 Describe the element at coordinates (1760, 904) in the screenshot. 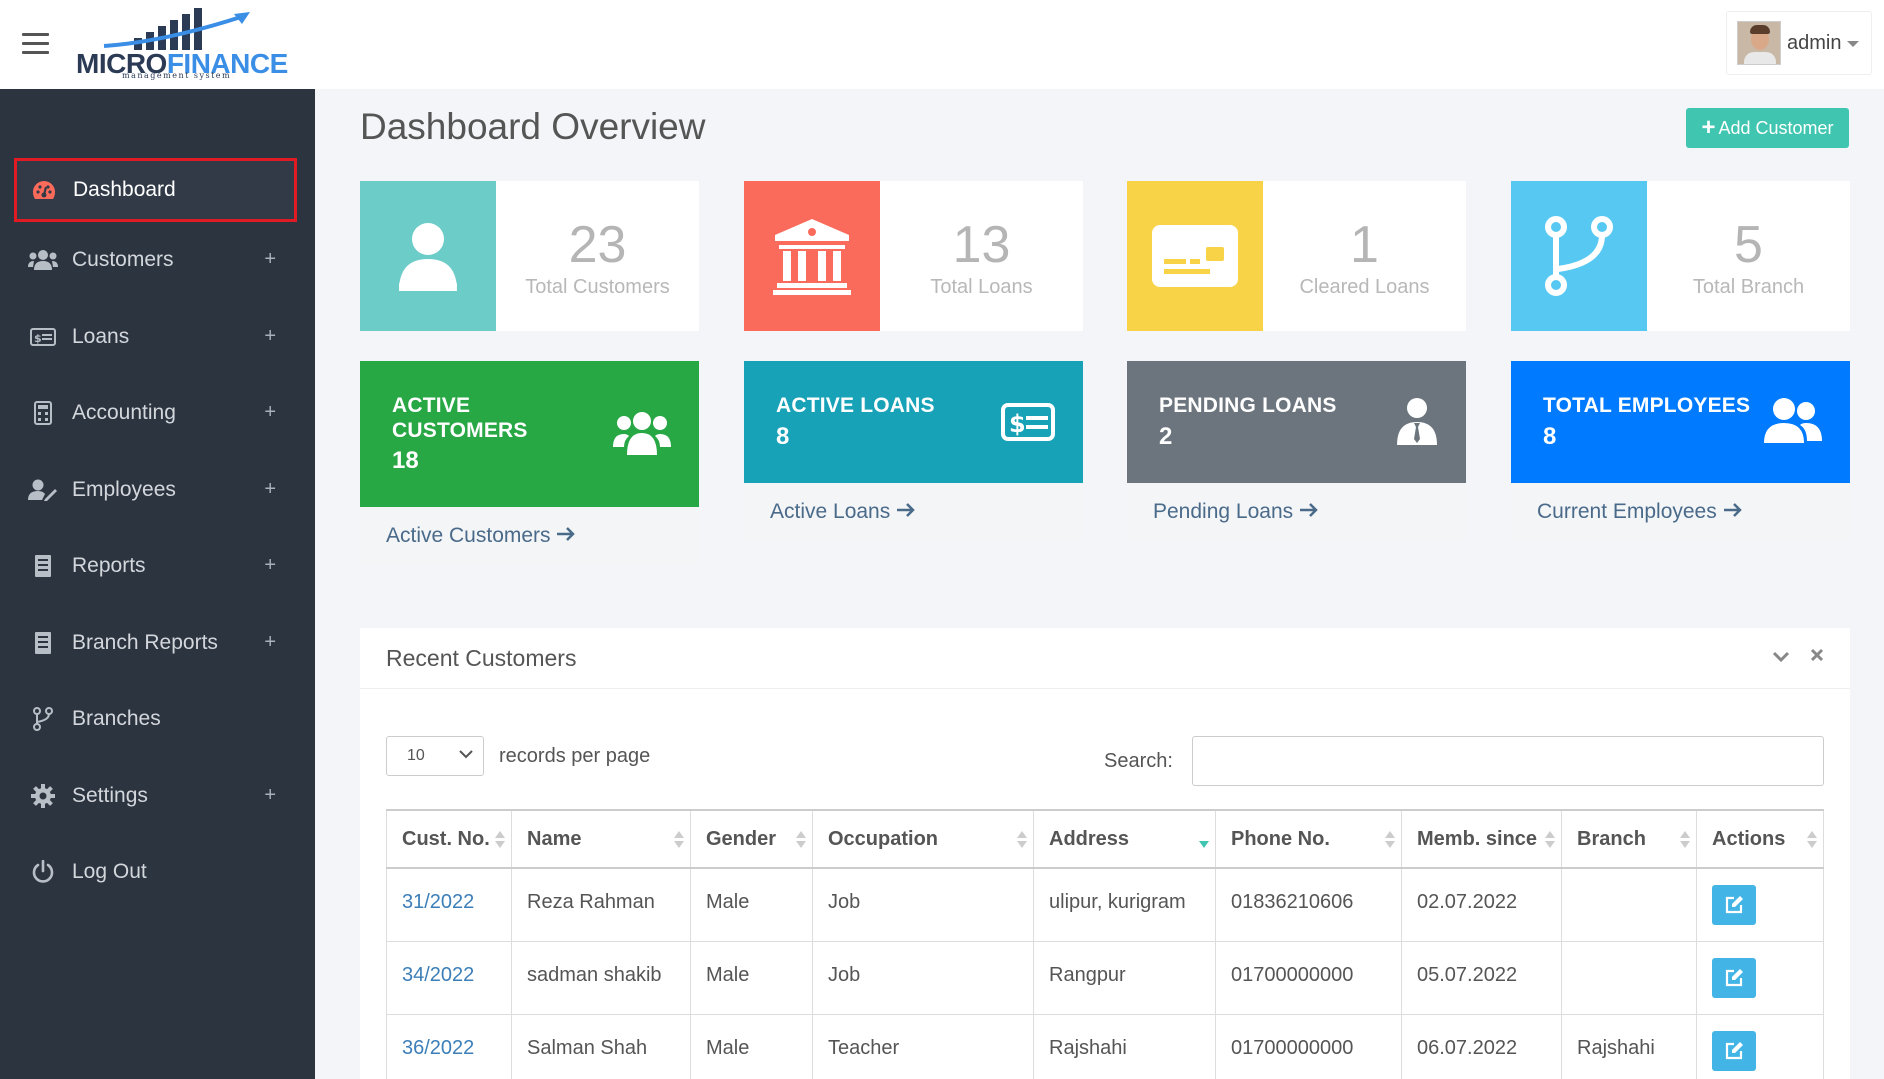

I see `cell-actions` at that location.